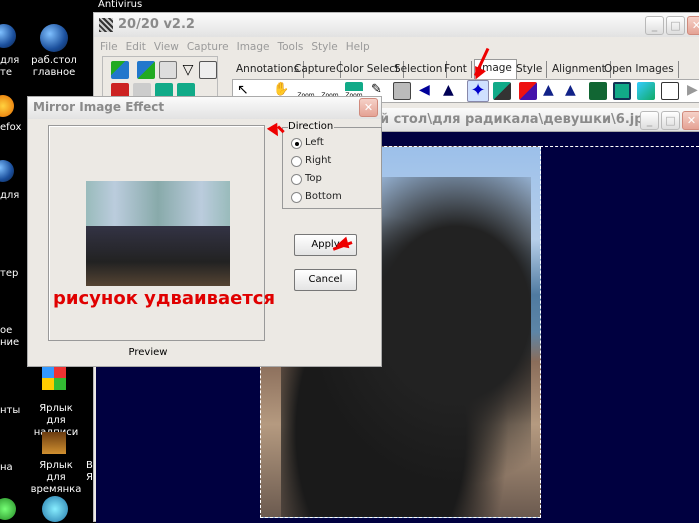 The height and width of the screenshot is (523, 699). What do you see at coordinates (148, 352) in the screenshot?
I see `preview-label: Preview` at bounding box center [148, 352].